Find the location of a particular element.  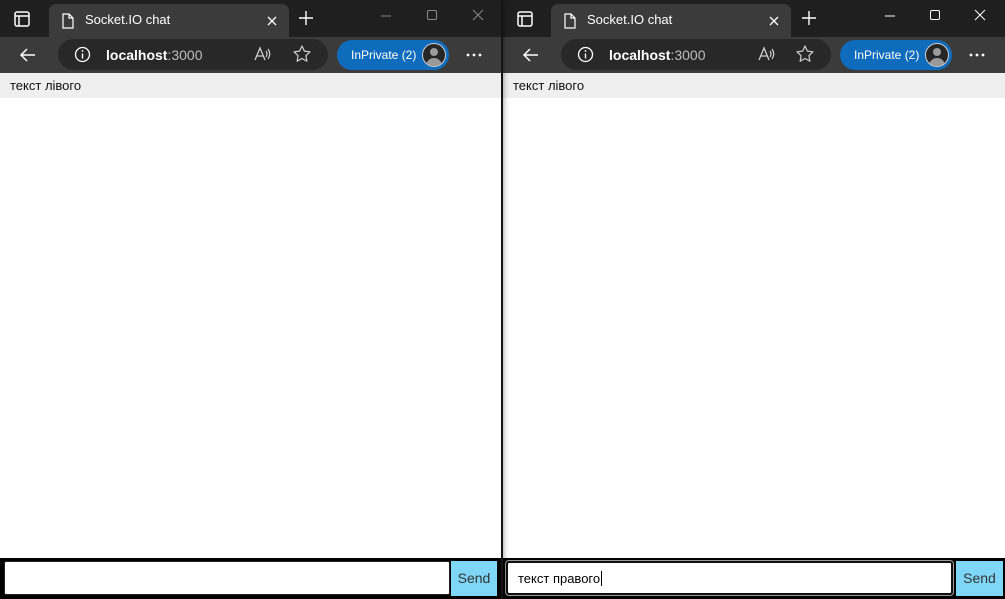

chat-form: Send is located at coordinates (250, 578).